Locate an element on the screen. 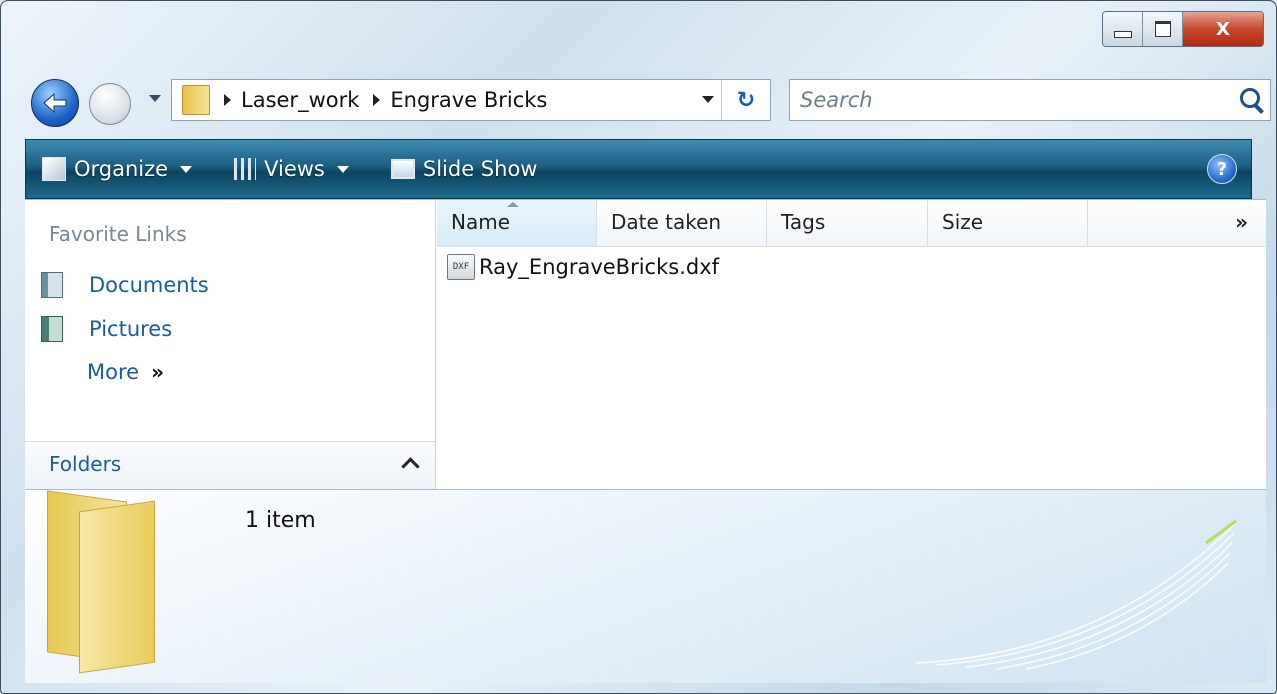 The image size is (1277, 694). folders-label: Folders is located at coordinates (85, 464).